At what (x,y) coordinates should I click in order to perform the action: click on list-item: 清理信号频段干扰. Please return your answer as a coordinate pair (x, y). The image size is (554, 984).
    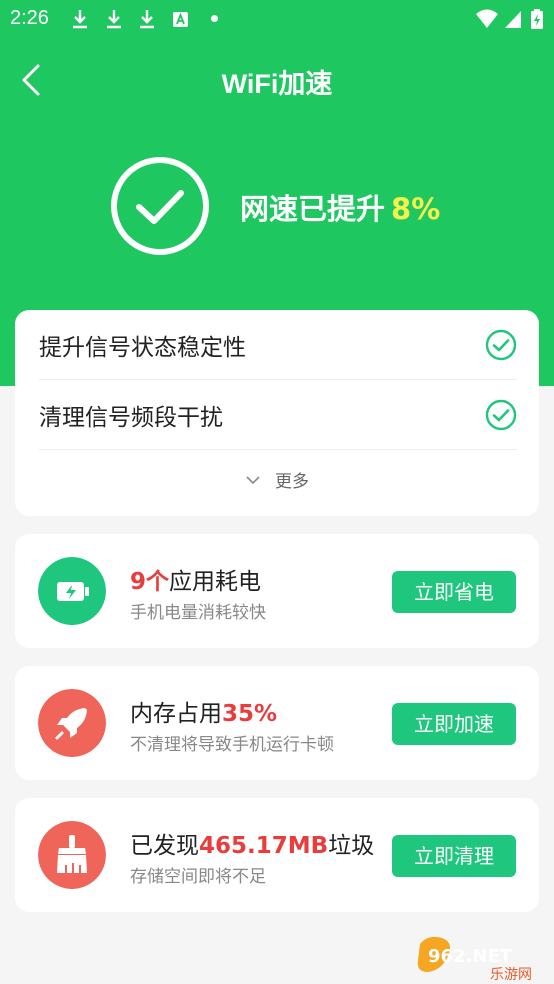
    Looking at the image, I should click on (278, 415).